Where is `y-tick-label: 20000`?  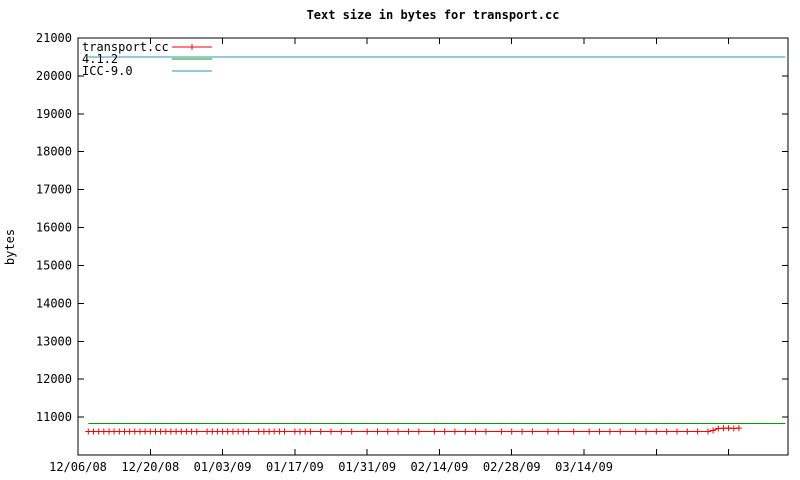
y-tick-label: 20000 is located at coordinates (54, 76).